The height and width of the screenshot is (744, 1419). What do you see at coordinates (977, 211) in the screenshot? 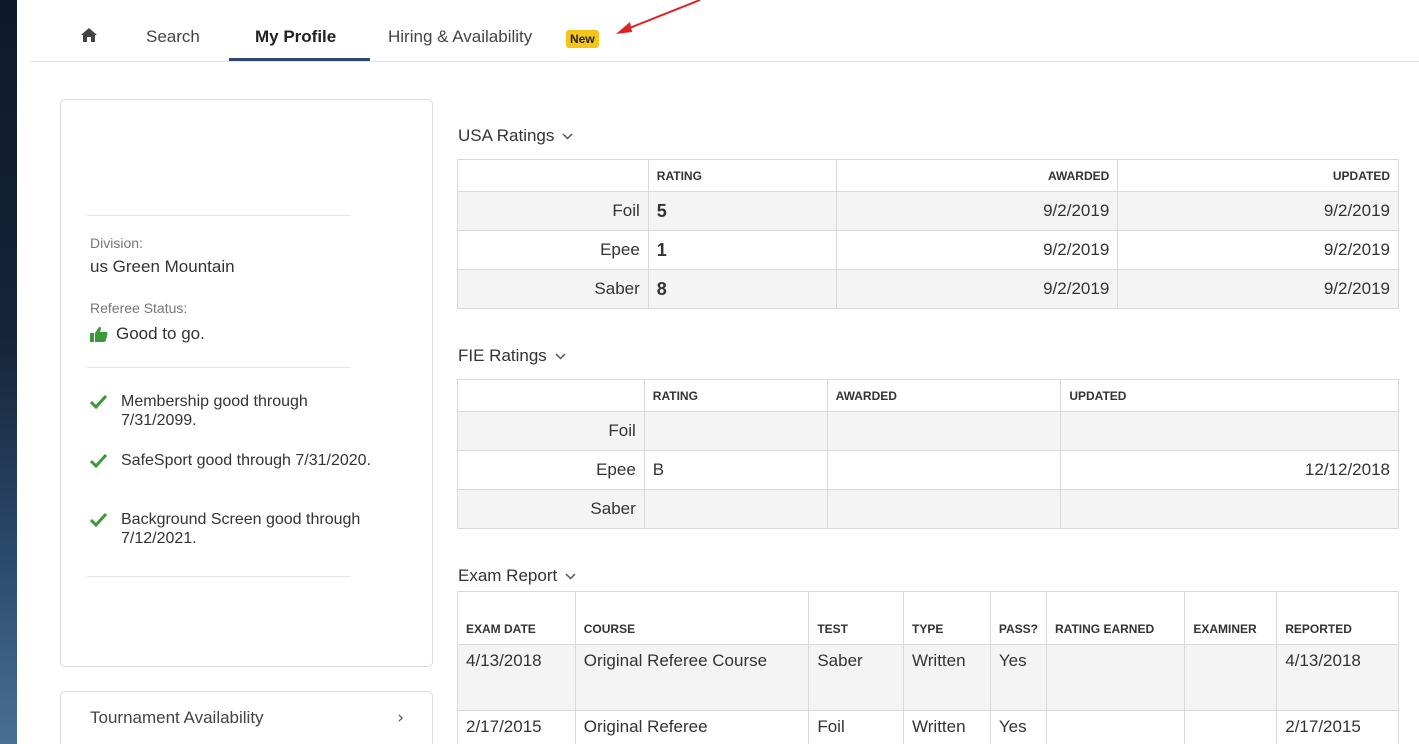
I see `awarded-cell: 9/2/2019` at bounding box center [977, 211].